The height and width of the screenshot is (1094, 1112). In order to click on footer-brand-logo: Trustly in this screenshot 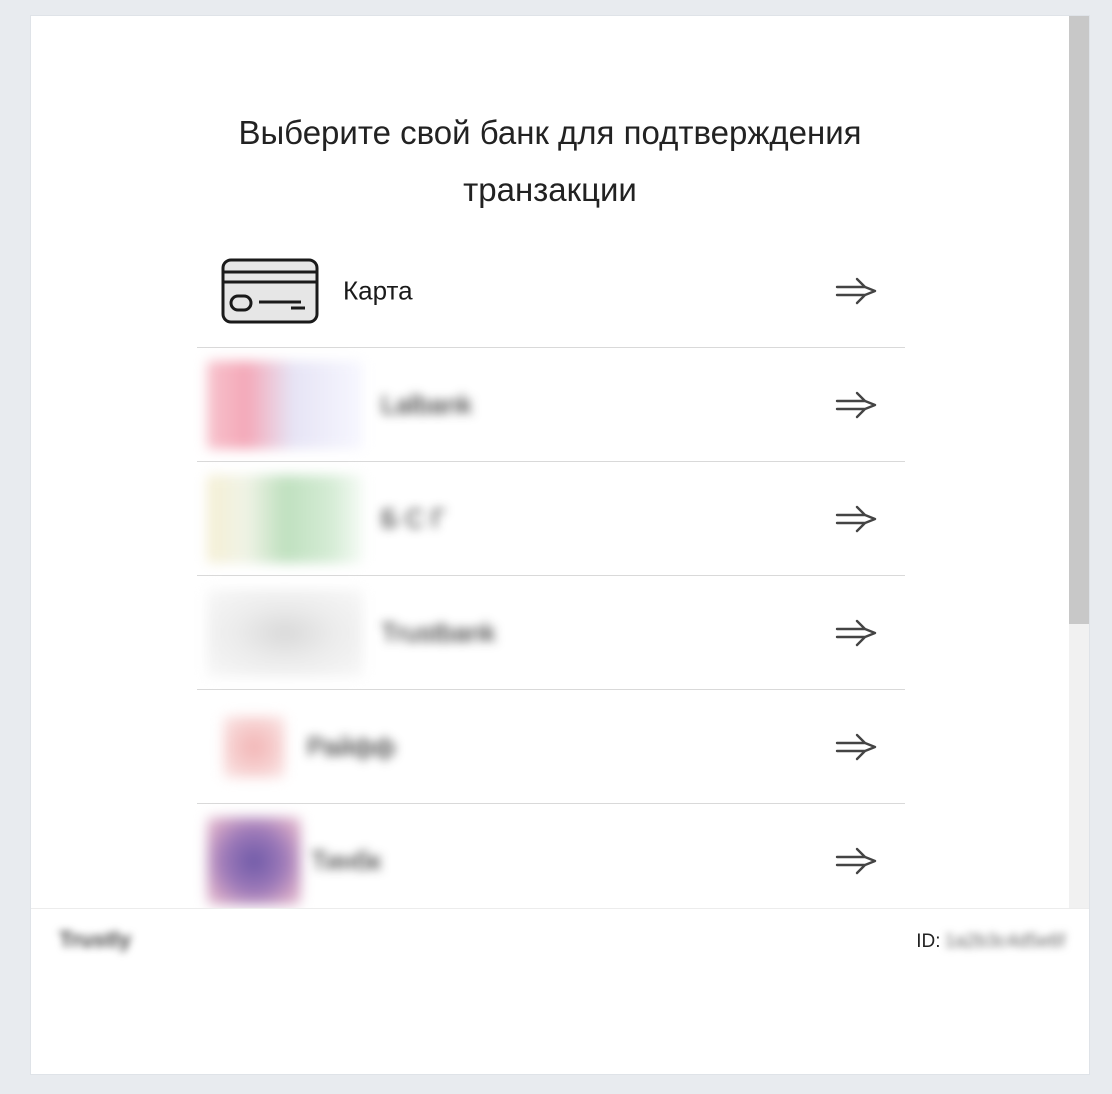, I will do `click(95, 939)`.